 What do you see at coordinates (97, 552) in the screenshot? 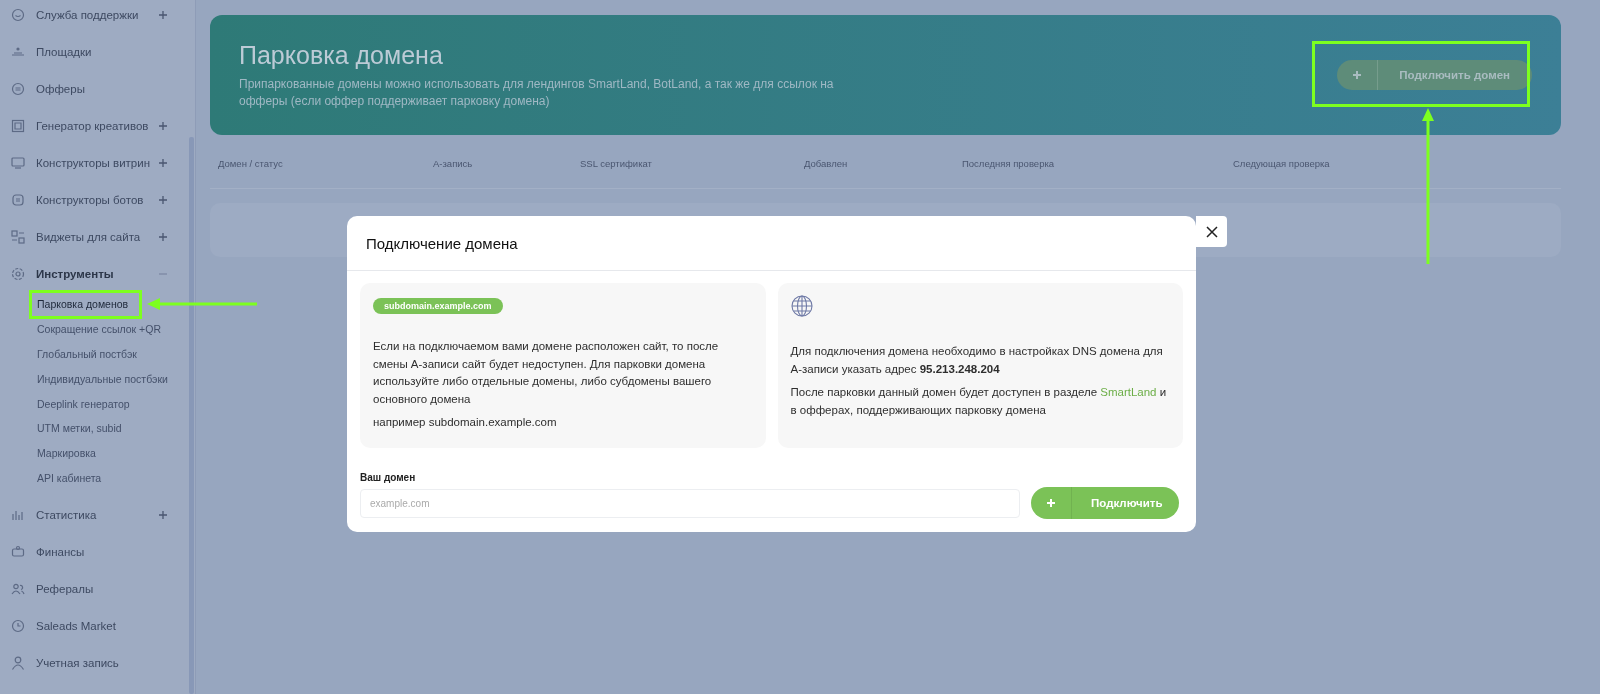
I see `sidebar-item: Финансы` at bounding box center [97, 552].